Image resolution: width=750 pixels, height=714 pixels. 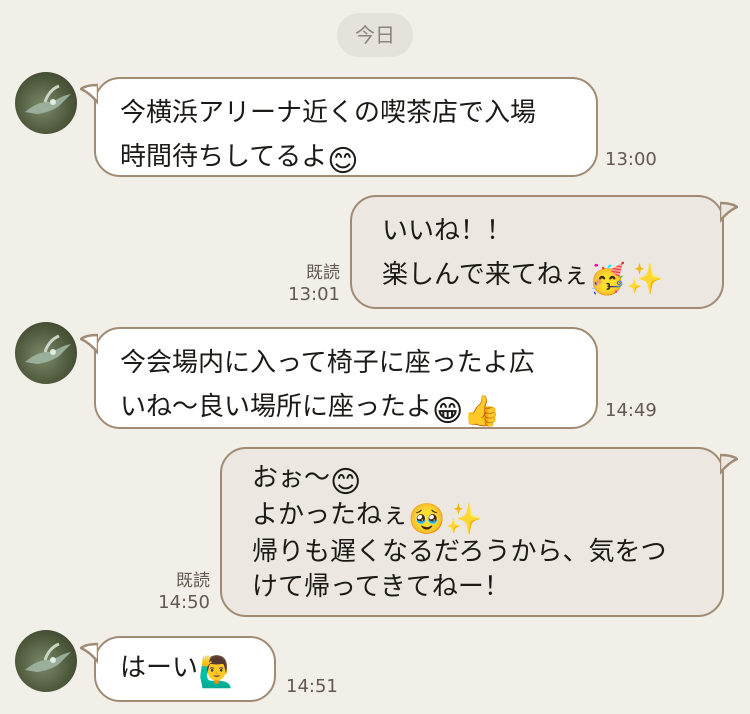 What do you see at coordinates (178, 671) in the screenshot?
I see `message-text-line: はーい🙋‍♂️` at bounding box center [178, 671].